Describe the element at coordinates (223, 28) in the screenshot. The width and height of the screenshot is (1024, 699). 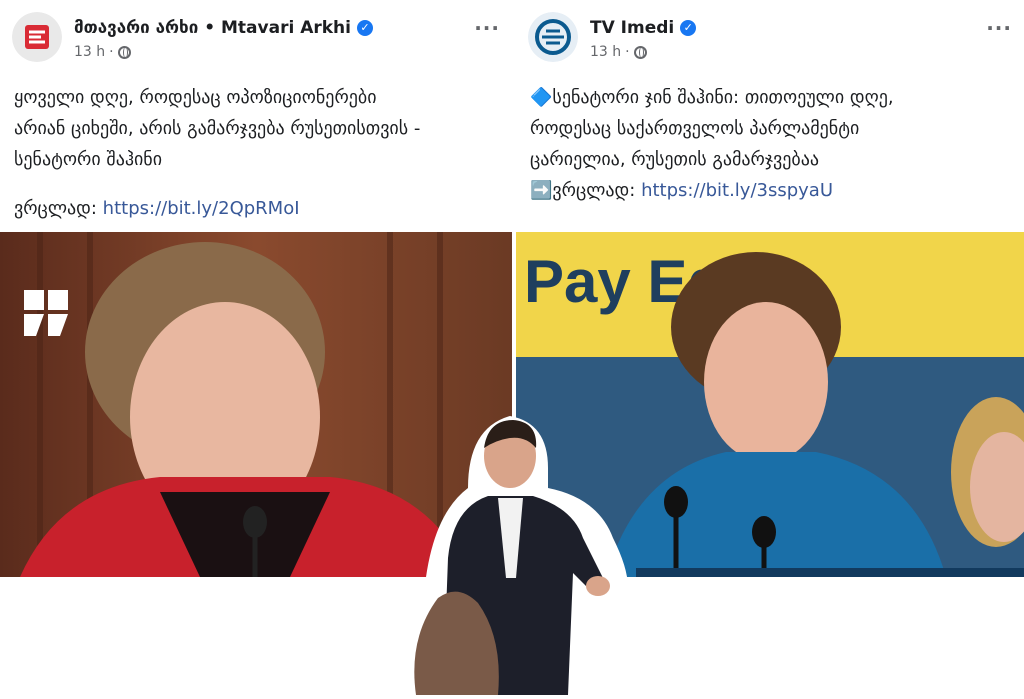
I see `page-name: მთავარი არხი • Mtavari Arkhi ✓` at that location.